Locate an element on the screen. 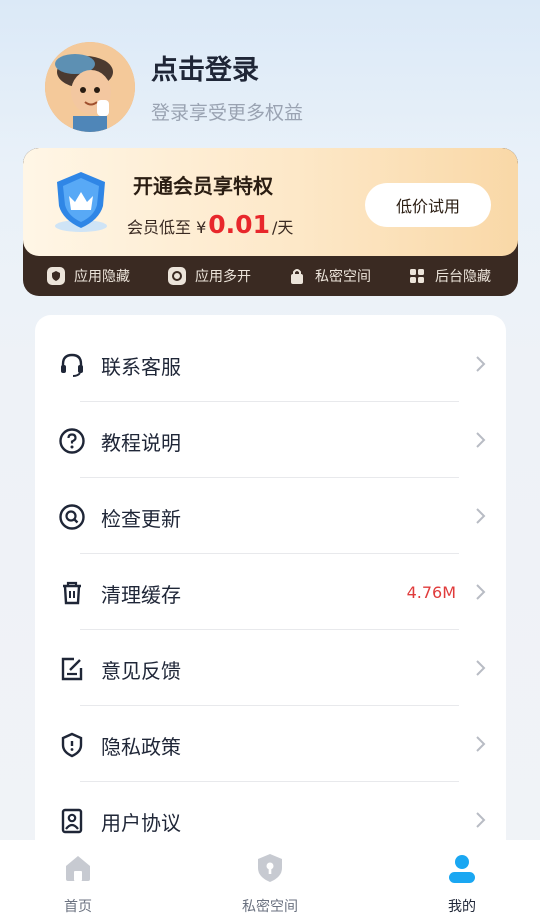 Image resolution: width=540 pixels, height=924 pixels. vip-price: 0.01 is located at coordinates (239, 224).